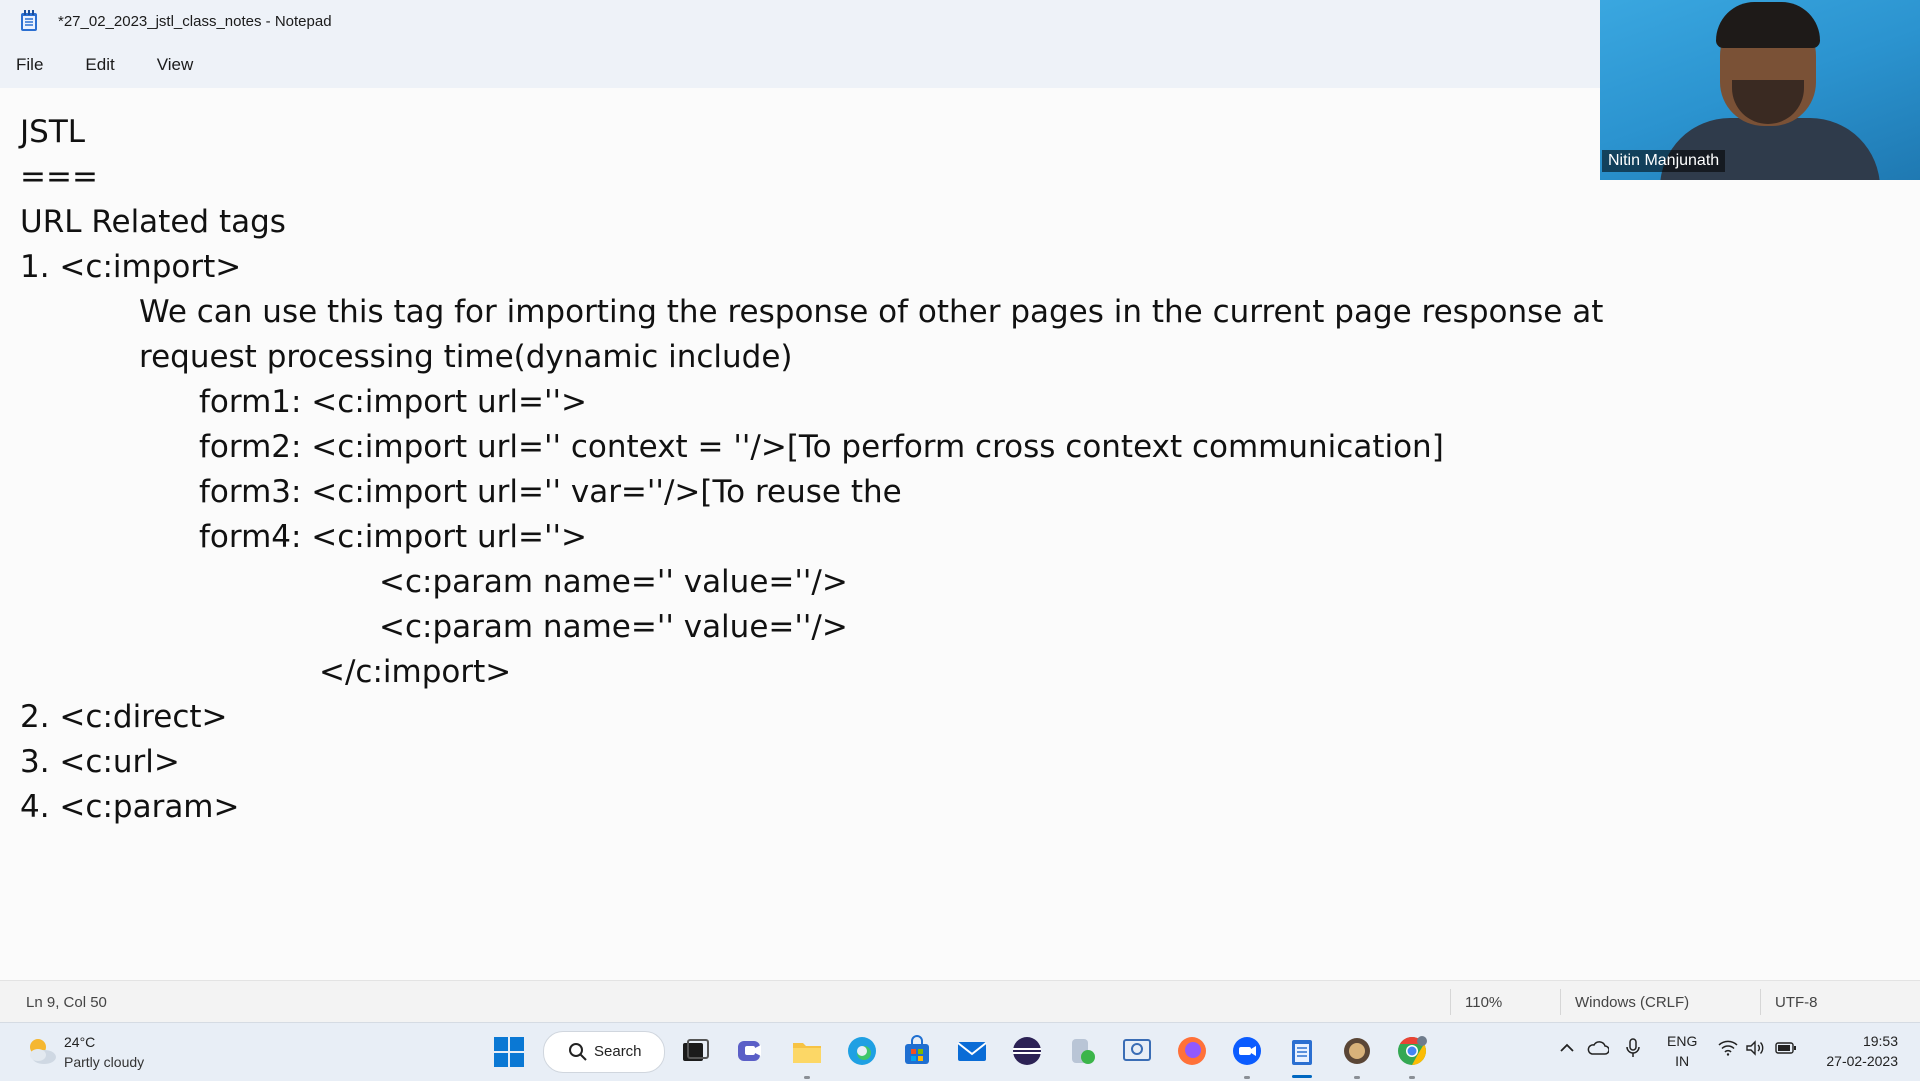 This screenshot has height=1081, width=1920. I want to click on window-title: *27_02_2023_jstl_class_notes - Notepad, so click(195, 21).